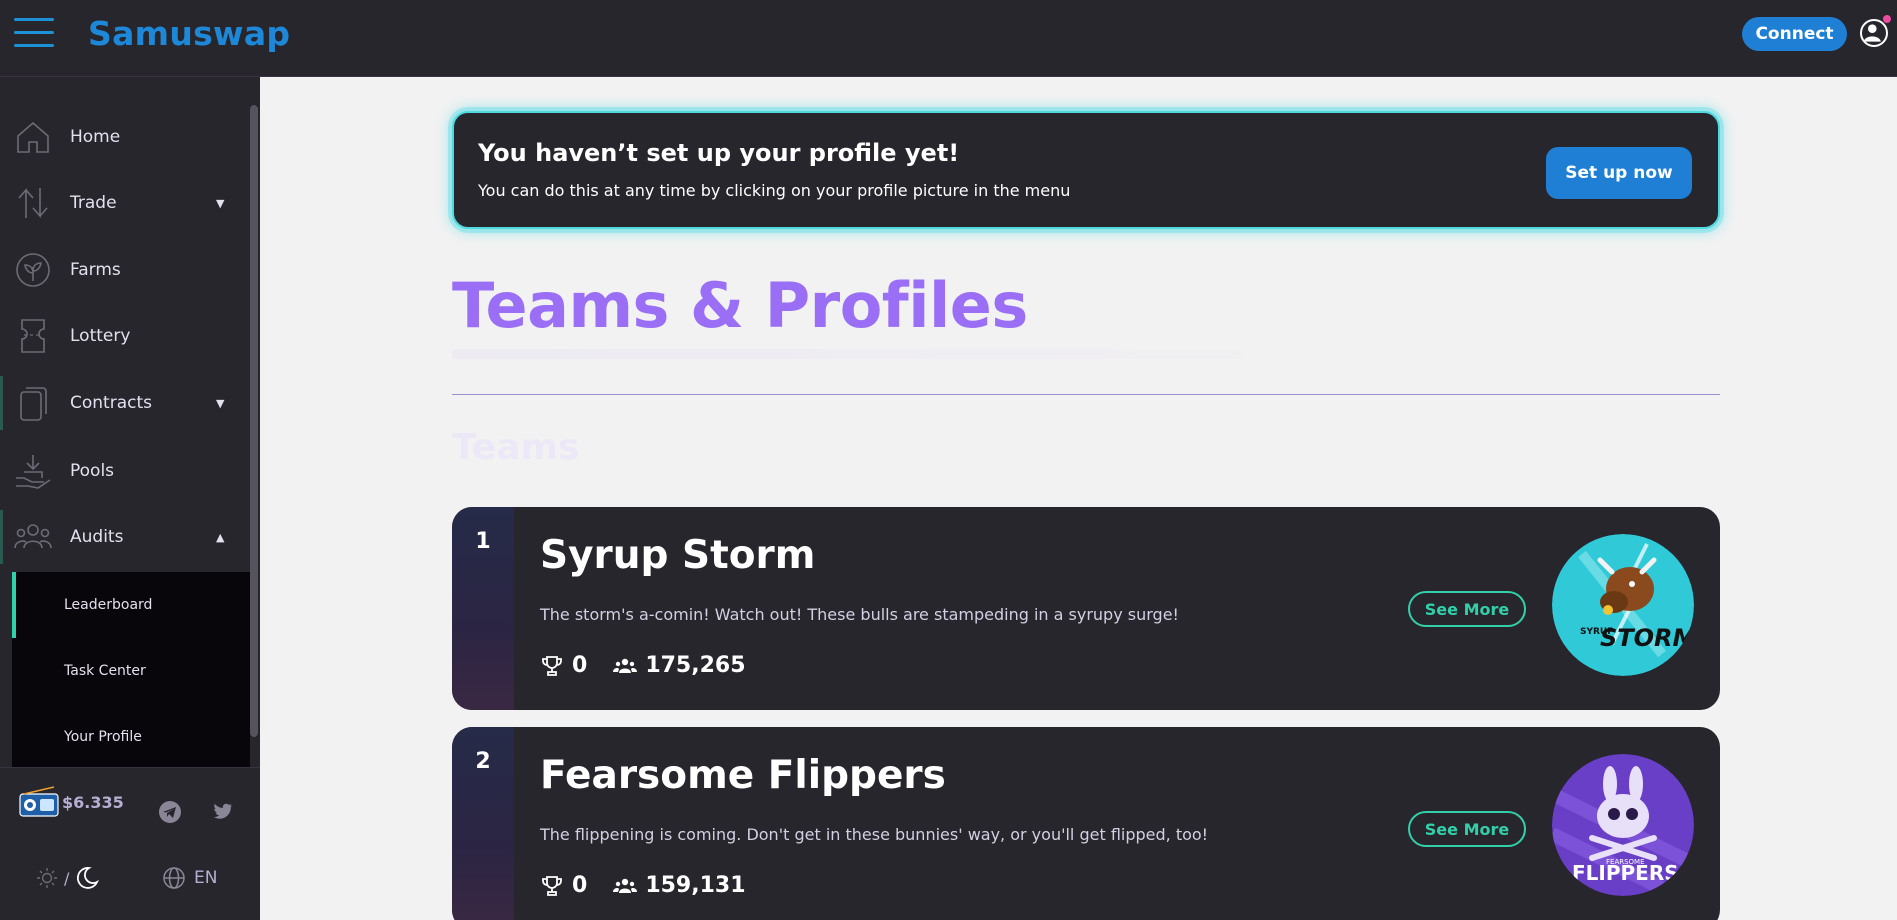 The image size is (1897, 920). What do you see at coordinates (97, 537) in the screenshot?
I see `sidebar-item-label: Audits` at bounding box center [97, 537].